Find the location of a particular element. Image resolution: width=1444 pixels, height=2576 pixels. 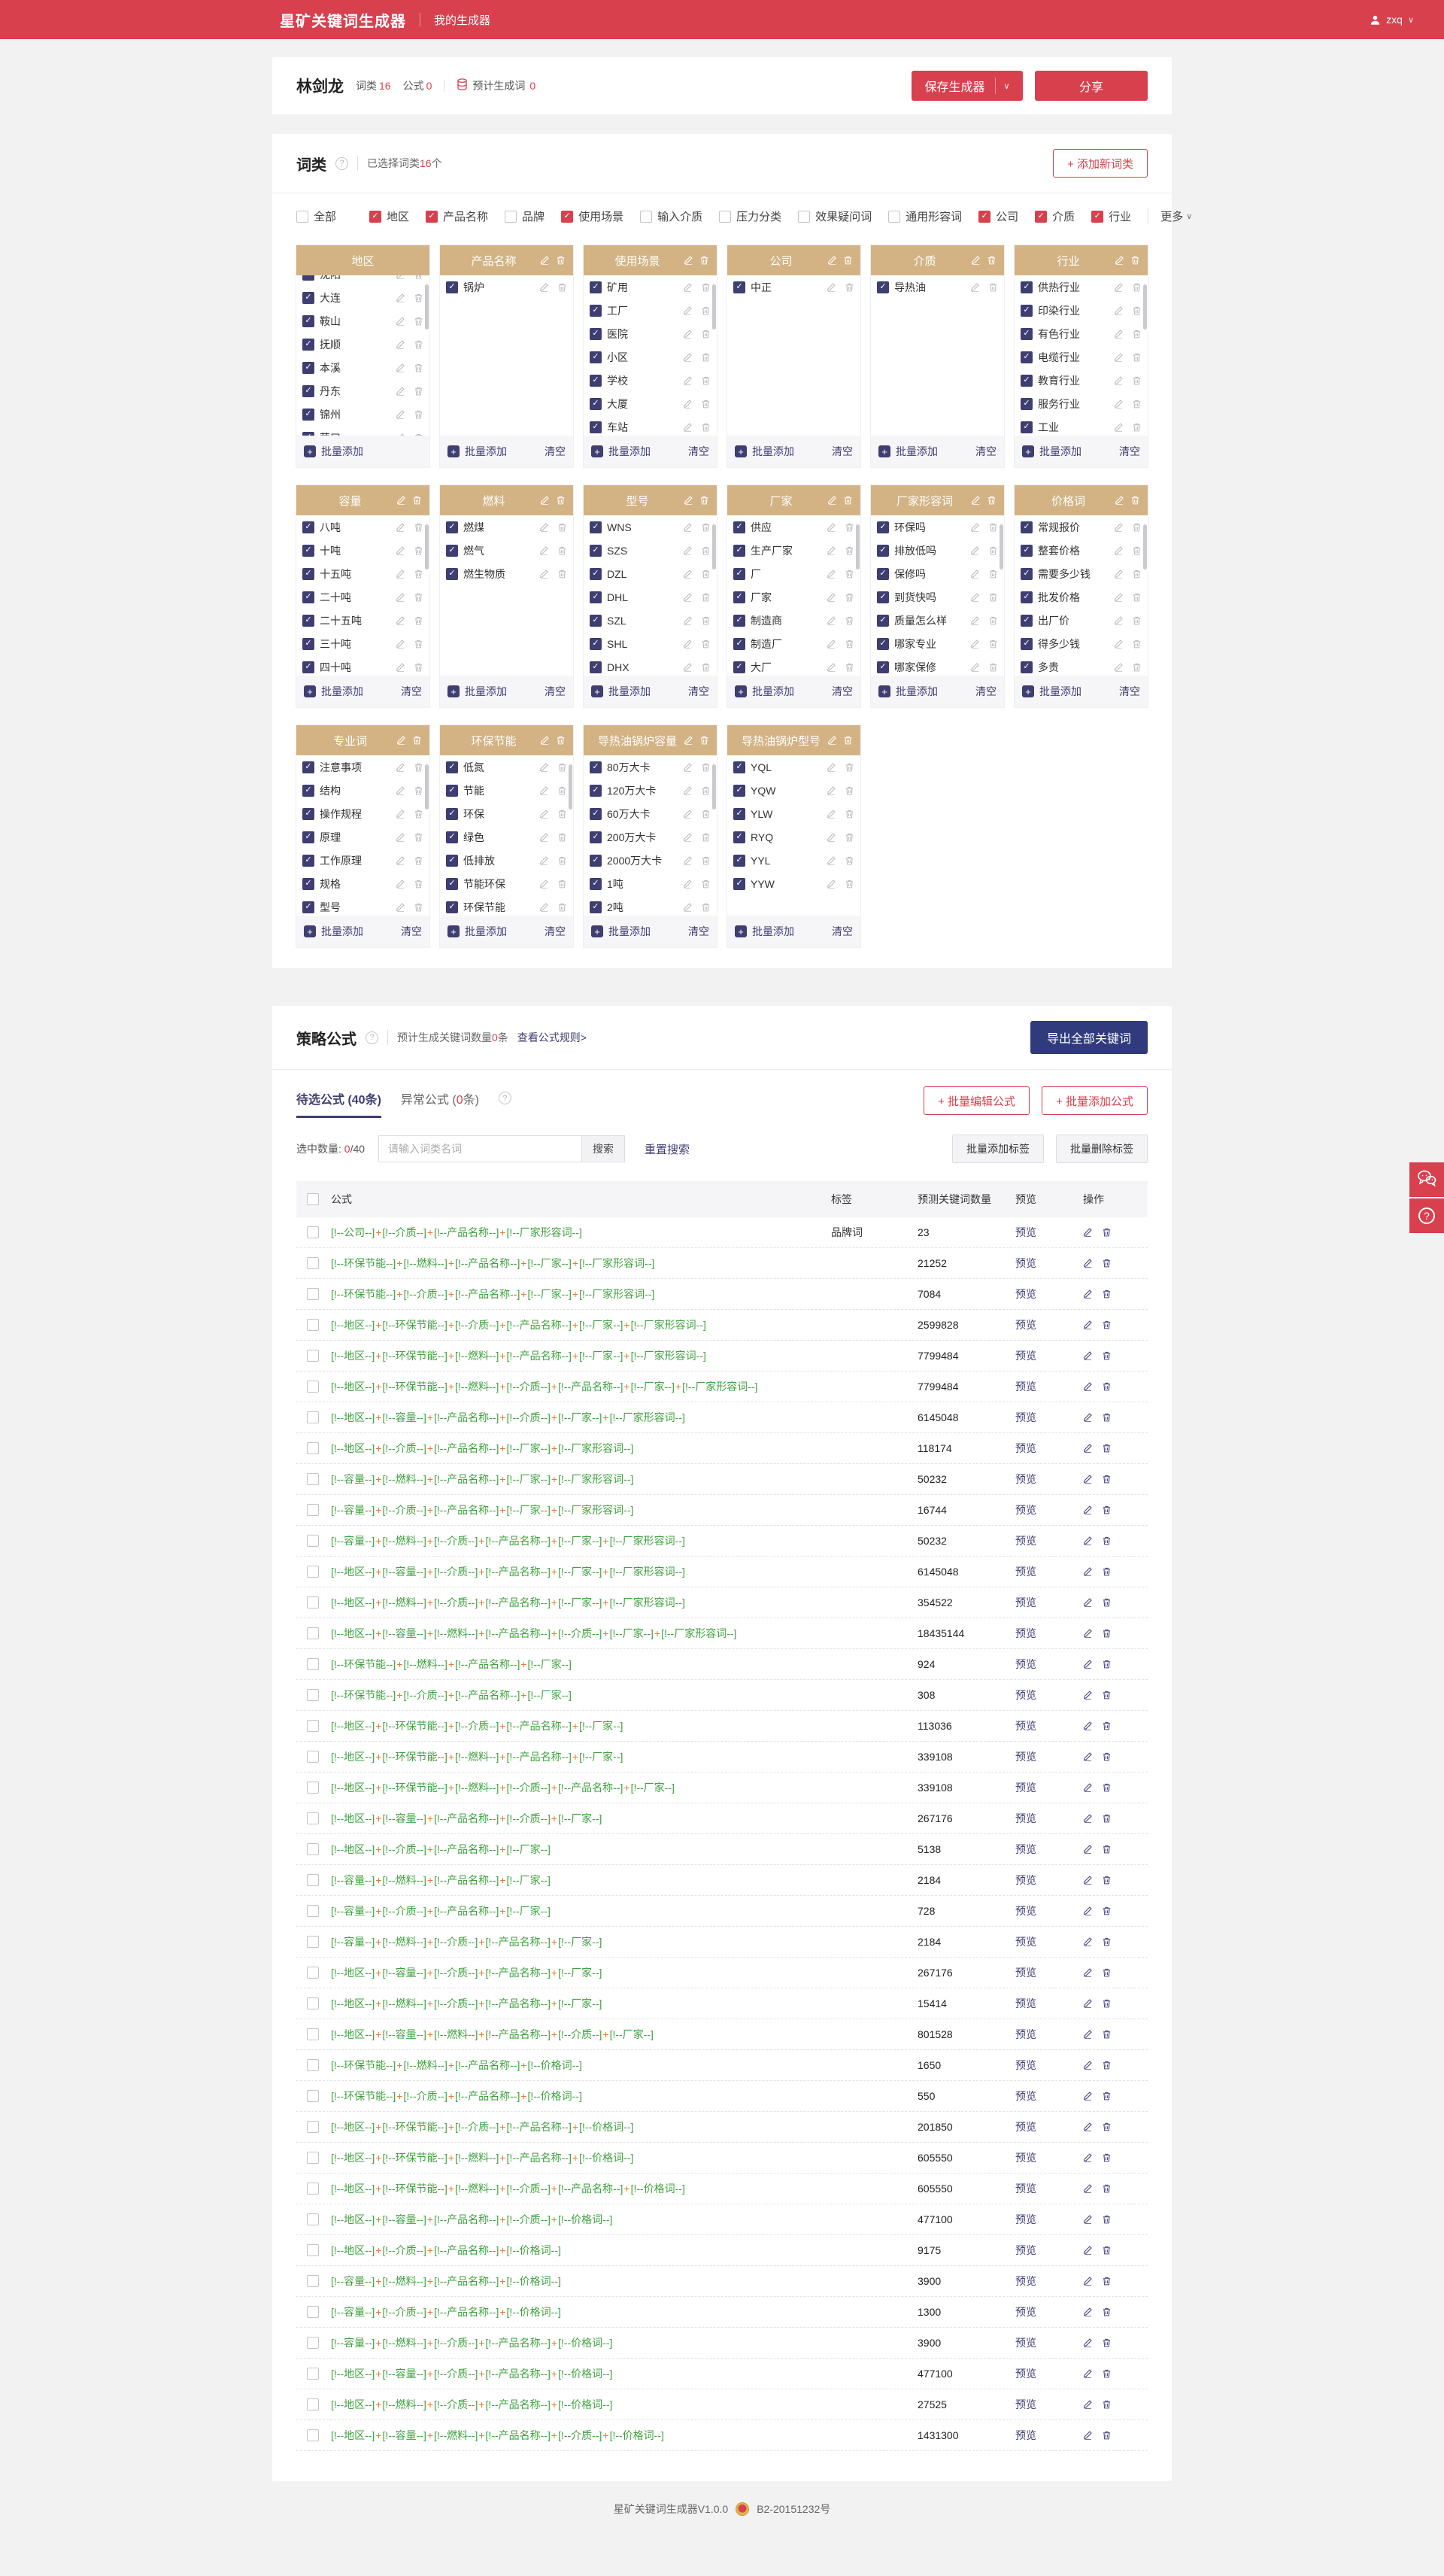

checkbox is located at coordinates (894, 217).